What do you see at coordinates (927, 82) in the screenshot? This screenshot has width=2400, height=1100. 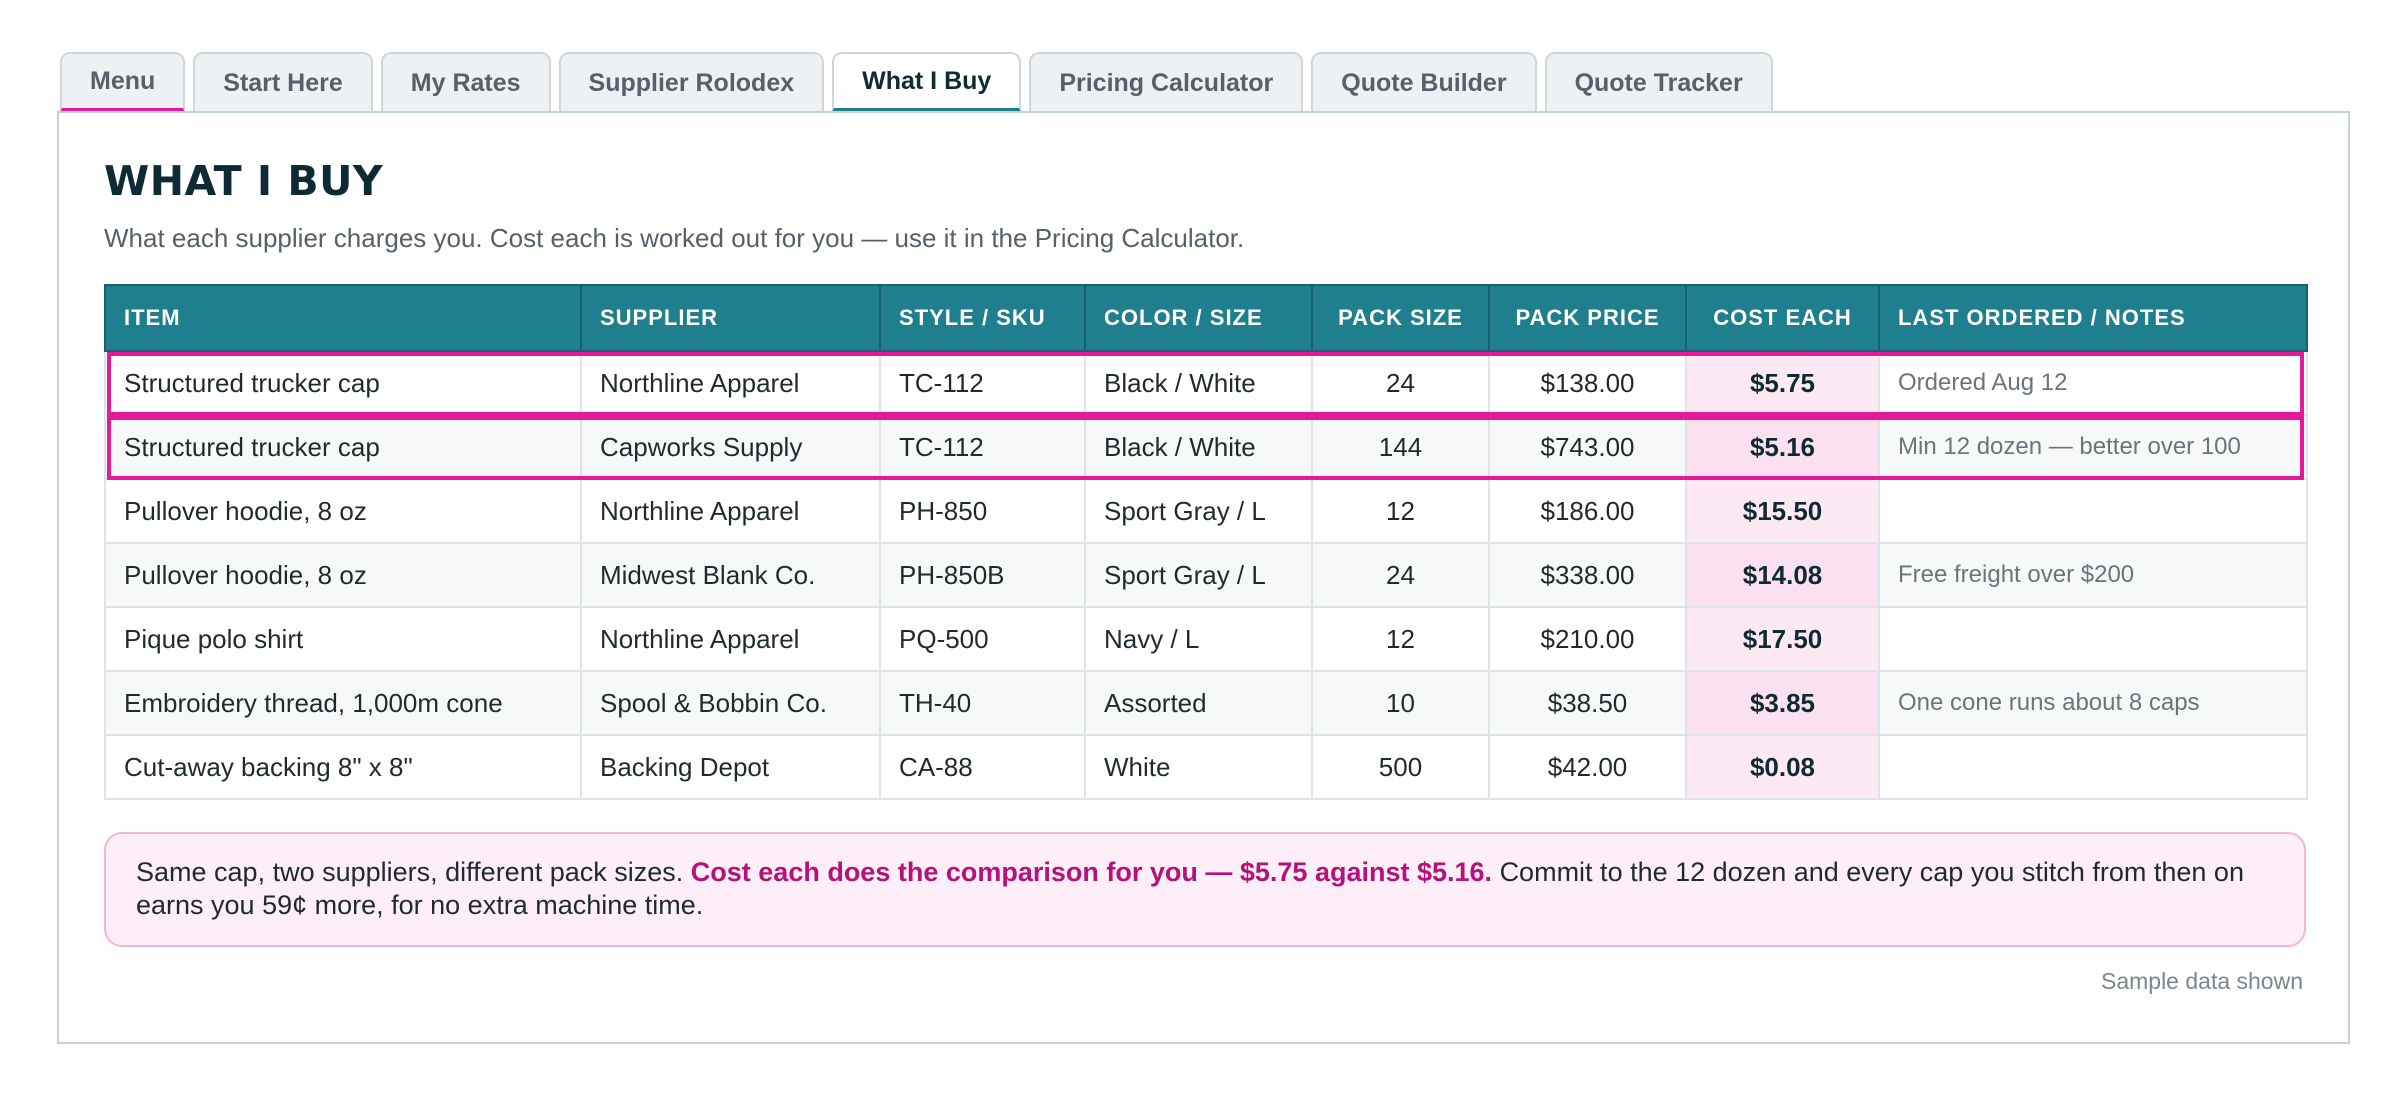 I see `tab-what-i-buy: What I Buy` at bounding box center [927, 82].